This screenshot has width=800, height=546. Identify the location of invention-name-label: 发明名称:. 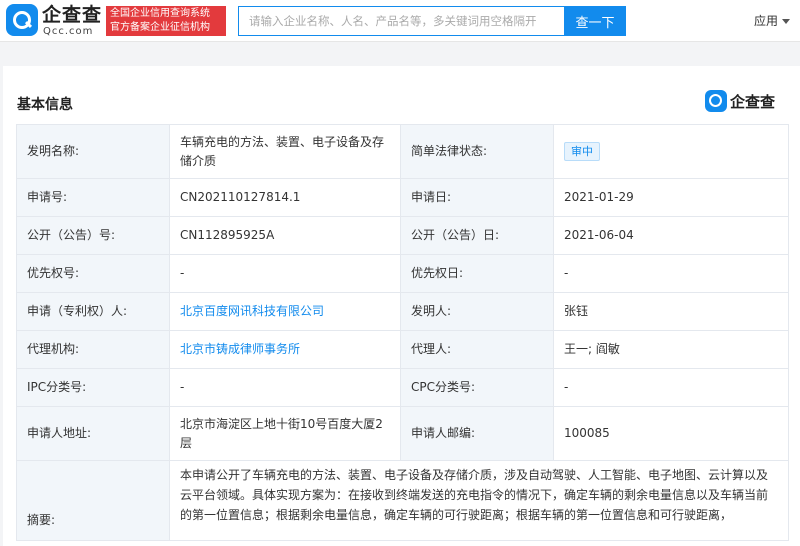
(93, 151).